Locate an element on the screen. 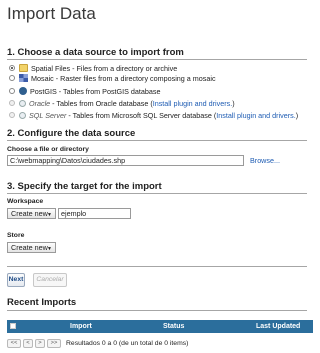 The width and height of the screenshot is (320, 353). next-button: Next is located at coordinates (16, 280).